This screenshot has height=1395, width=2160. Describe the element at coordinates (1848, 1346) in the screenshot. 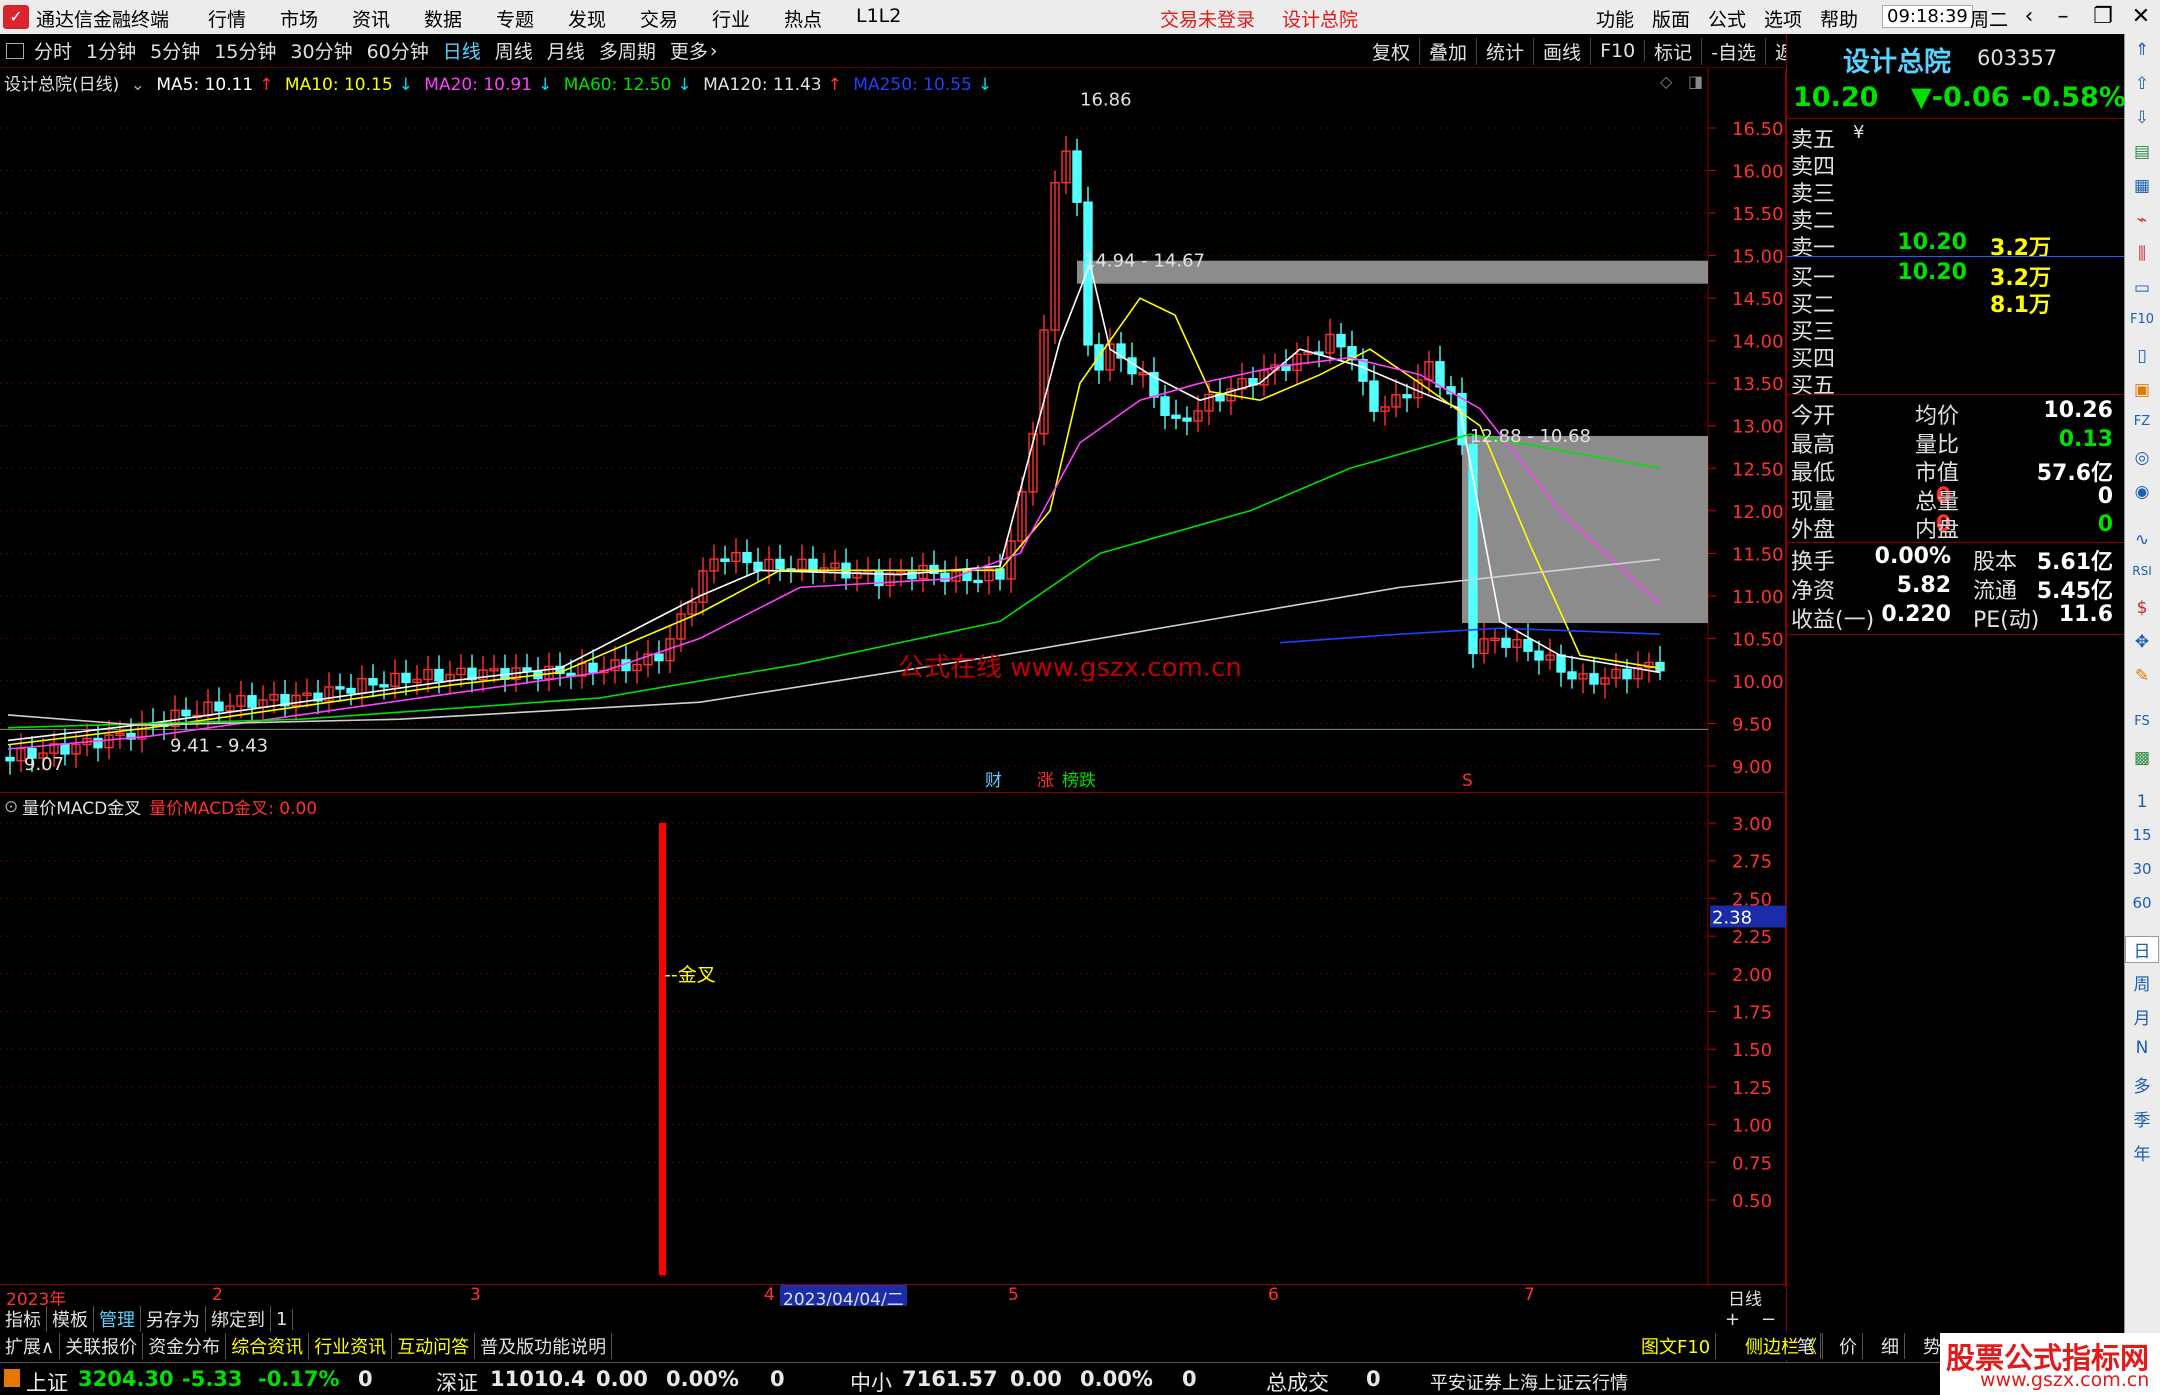

I see `tab-jia: 价` at that location.